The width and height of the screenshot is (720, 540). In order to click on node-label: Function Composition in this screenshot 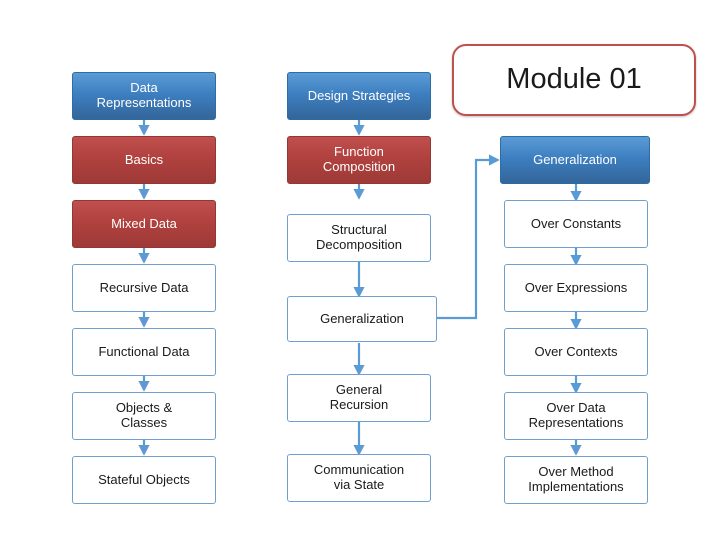, I will do `click(359, 159)`.